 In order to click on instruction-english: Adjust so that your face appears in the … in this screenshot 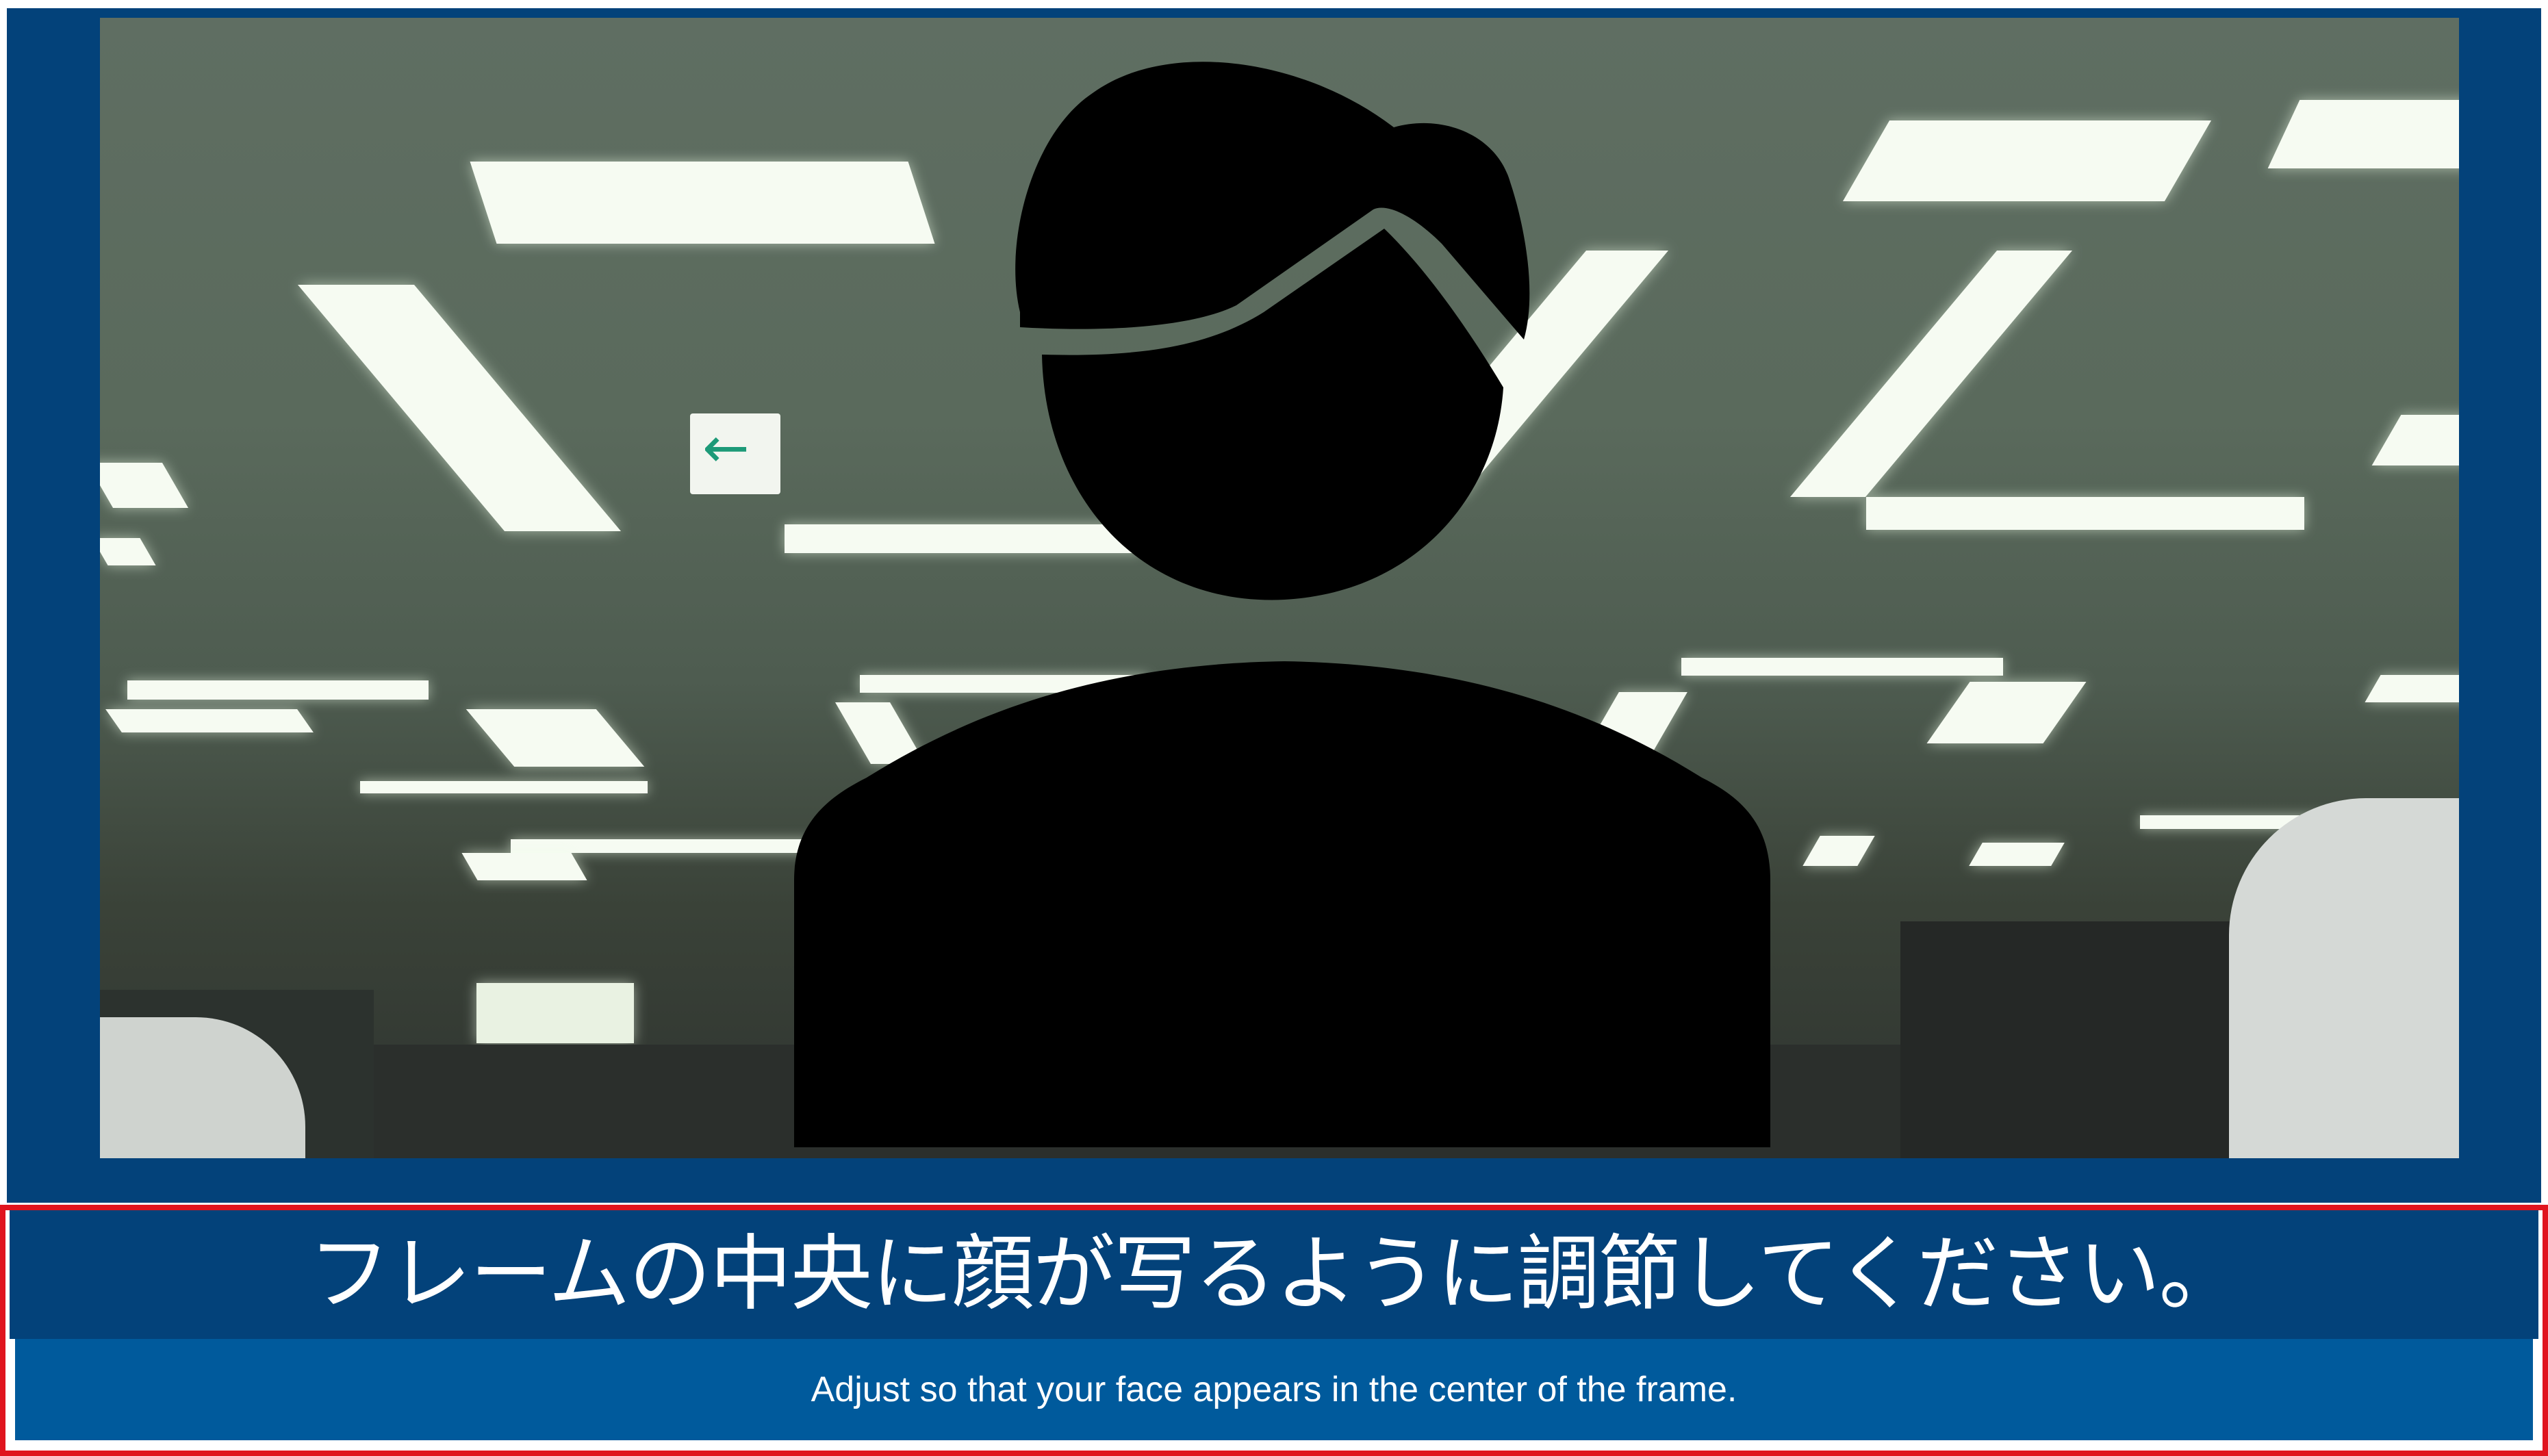, I will do `click(1274, 1389)`.